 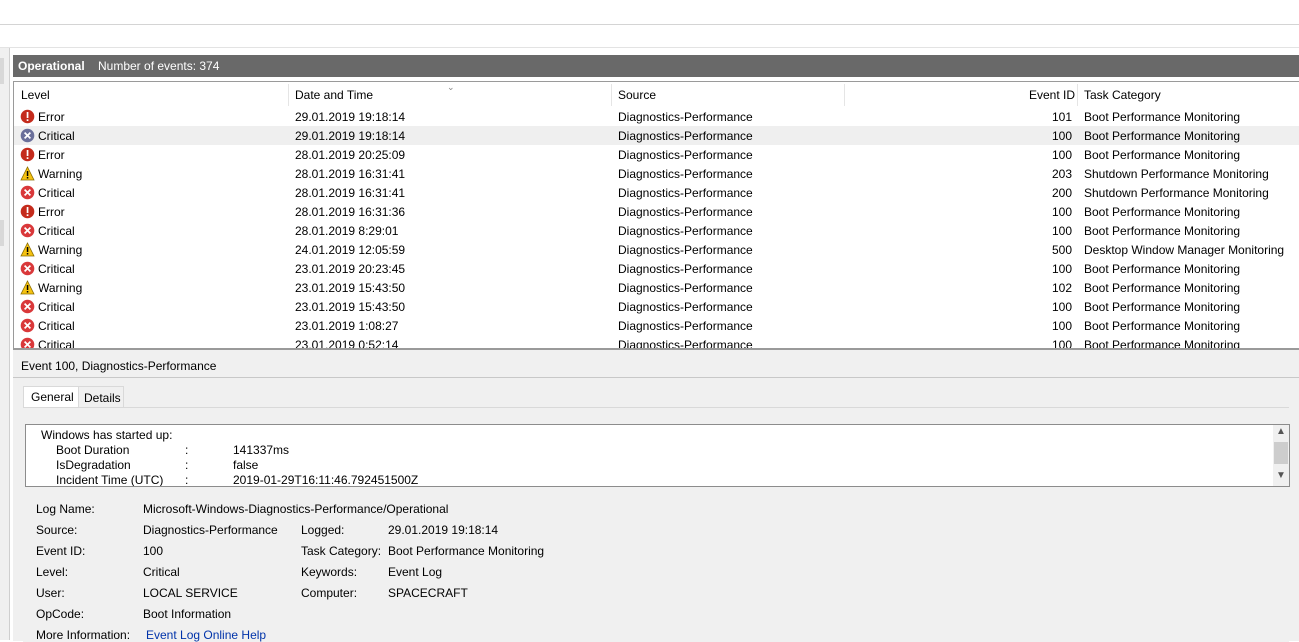 What do you see at coordinates (326, 480) in the screenshot?
I see `description-value: 2019-01-29T16:11:46.792451500Z` at bounding box center [326, 480].